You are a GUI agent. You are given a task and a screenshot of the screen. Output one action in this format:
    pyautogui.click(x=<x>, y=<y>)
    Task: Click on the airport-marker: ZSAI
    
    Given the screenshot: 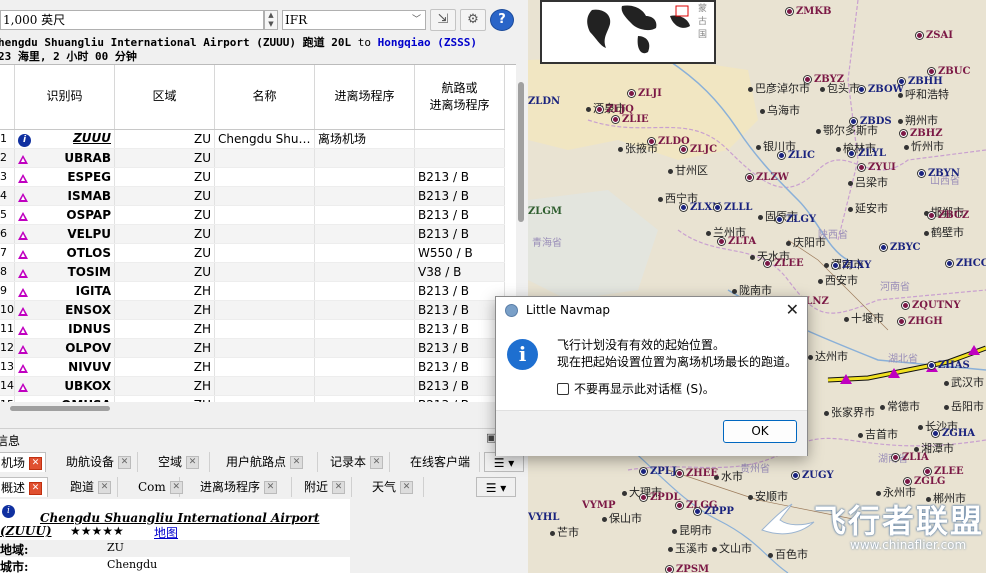 What is the action you would take?
    pyautogui.click(x=934, y=35)
    